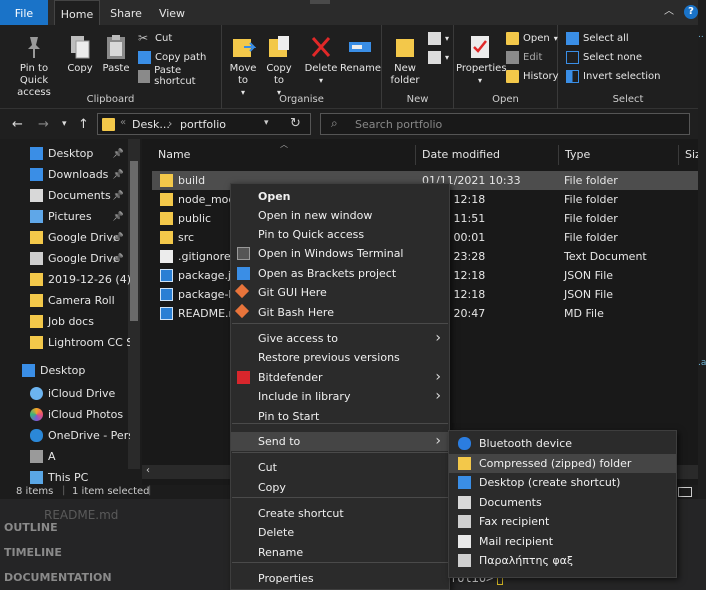 The image size is (706, 590). Describe the element at coordinates (243, 273) in the screenshot. I see `brackets-icon` at that location.